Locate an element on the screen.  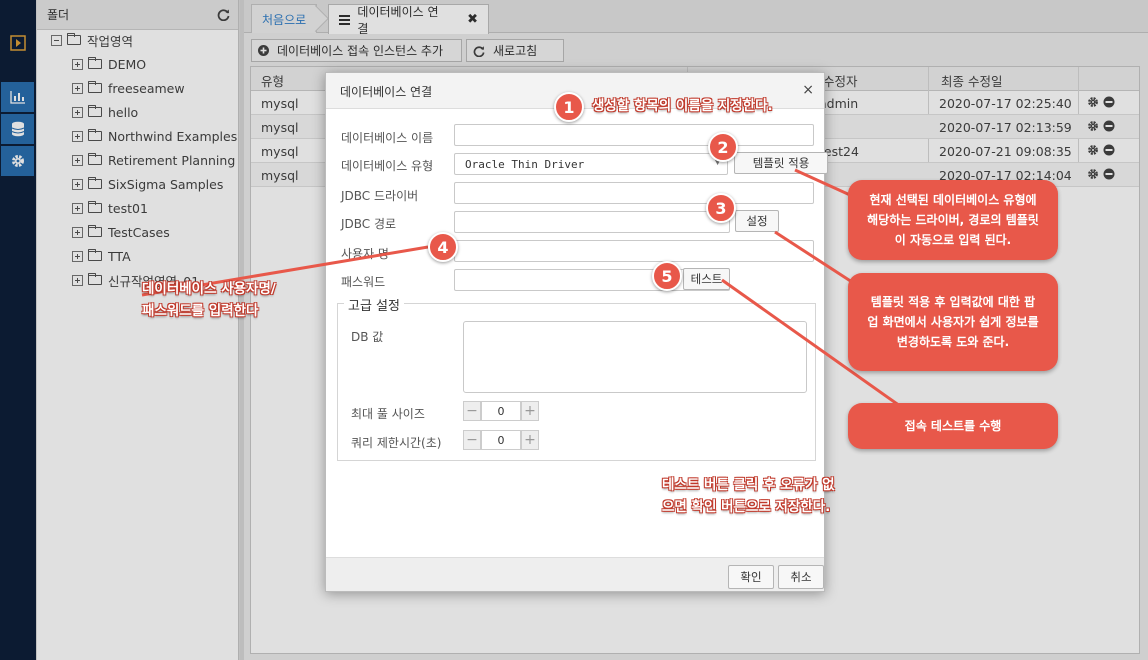
annotation-note-bottom-line2: 으면 확인 버튼으로 저장한다. is located at coordinates (746, 507).